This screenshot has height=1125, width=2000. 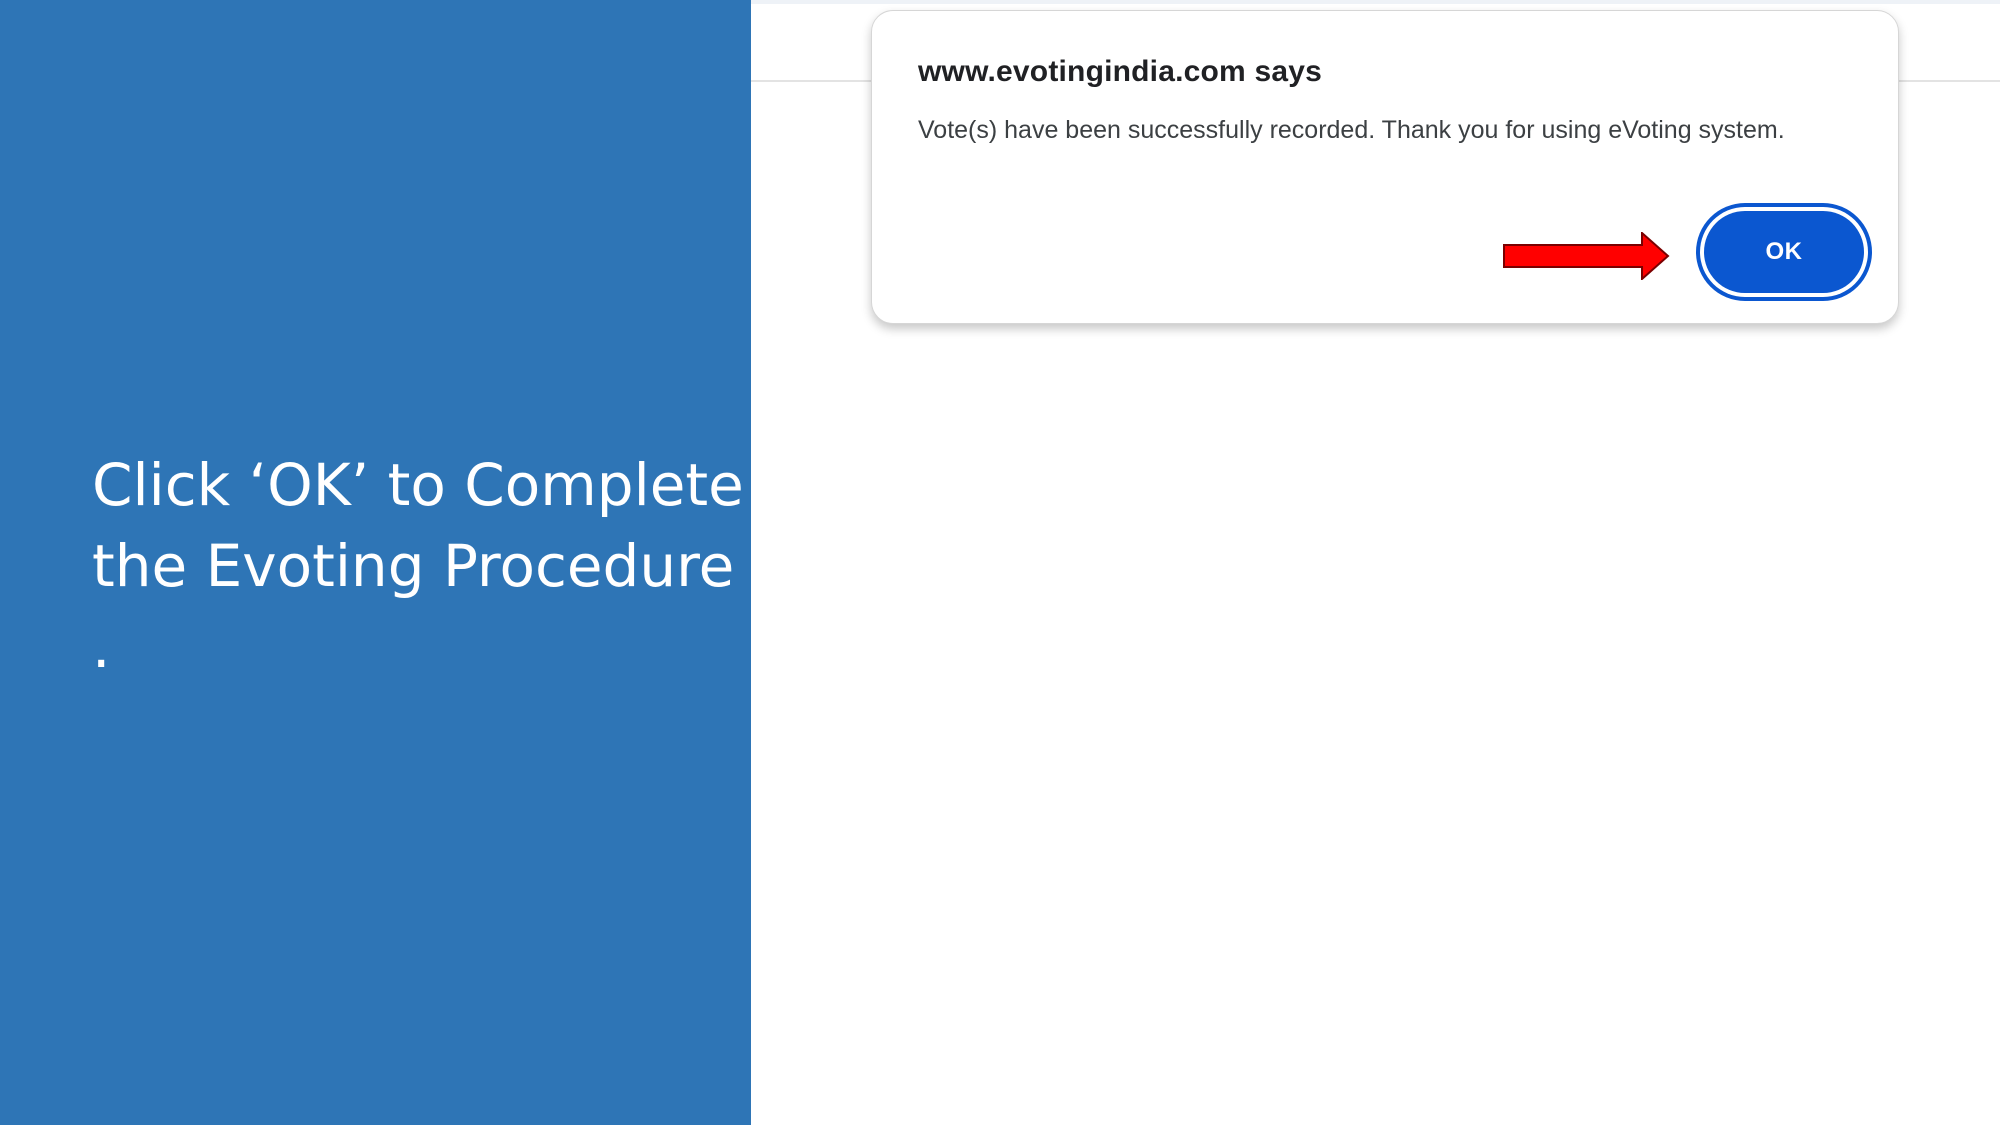 What do you see at coordinates (418, 485) in the screenshot?
I see `instruction-line: Click ‘OK’ to Complete` at bounding box center [418, 485].